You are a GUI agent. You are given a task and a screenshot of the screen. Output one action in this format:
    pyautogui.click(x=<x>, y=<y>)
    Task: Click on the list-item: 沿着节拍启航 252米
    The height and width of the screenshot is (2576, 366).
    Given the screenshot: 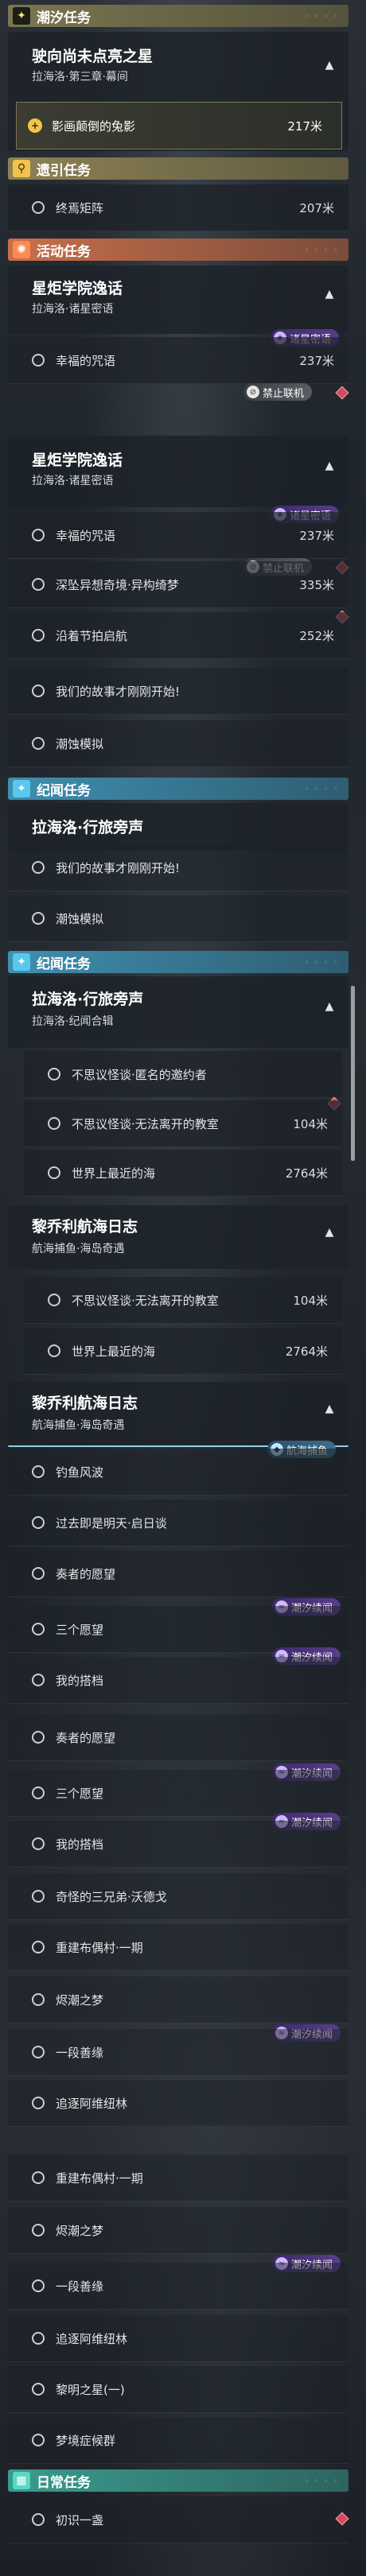 What is the action you would take?
    pyautogui.click(x=178, y=635)
    